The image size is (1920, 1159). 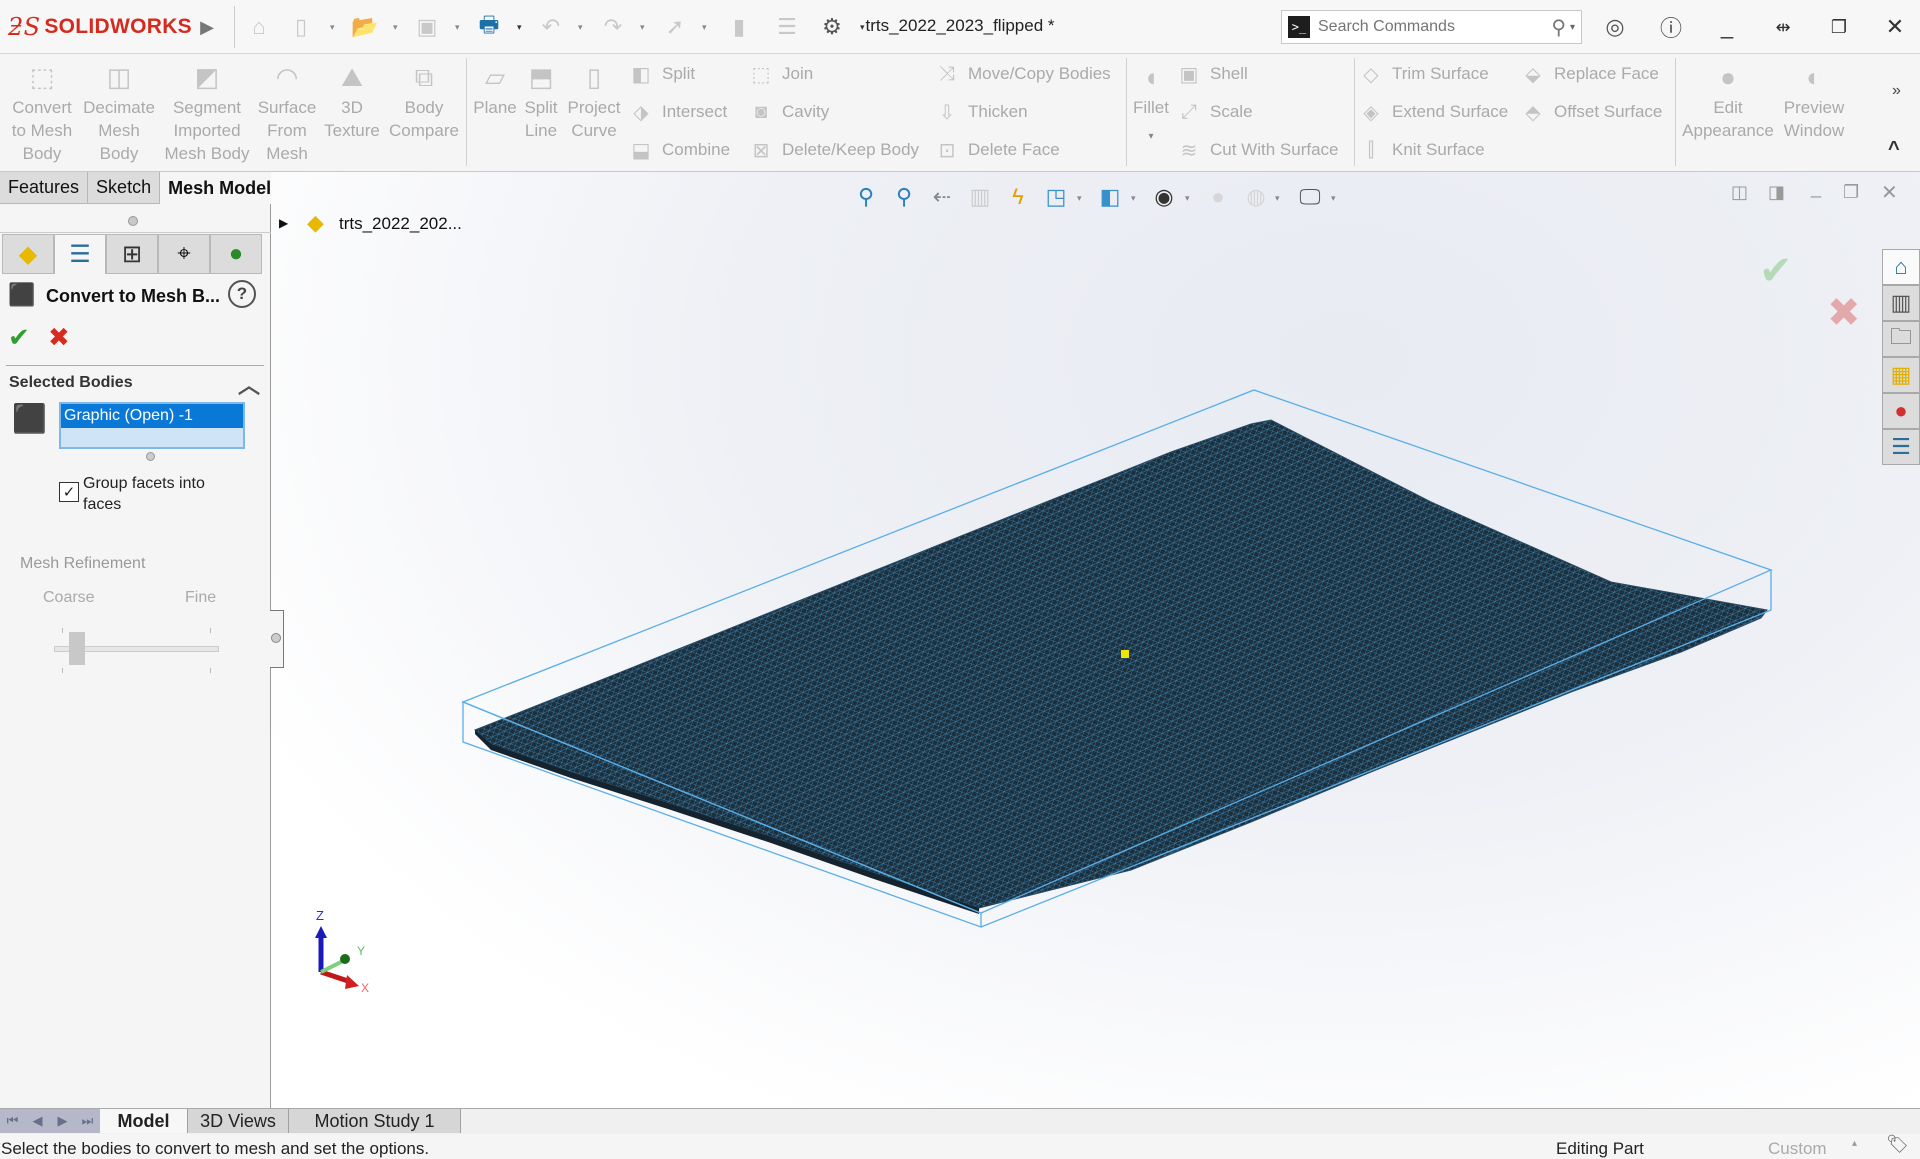 What do you see at coordinates (981, 112) in the screenshot?
I see `thicken-button: ⇩ Thicken` at bounding box center [981, 112].